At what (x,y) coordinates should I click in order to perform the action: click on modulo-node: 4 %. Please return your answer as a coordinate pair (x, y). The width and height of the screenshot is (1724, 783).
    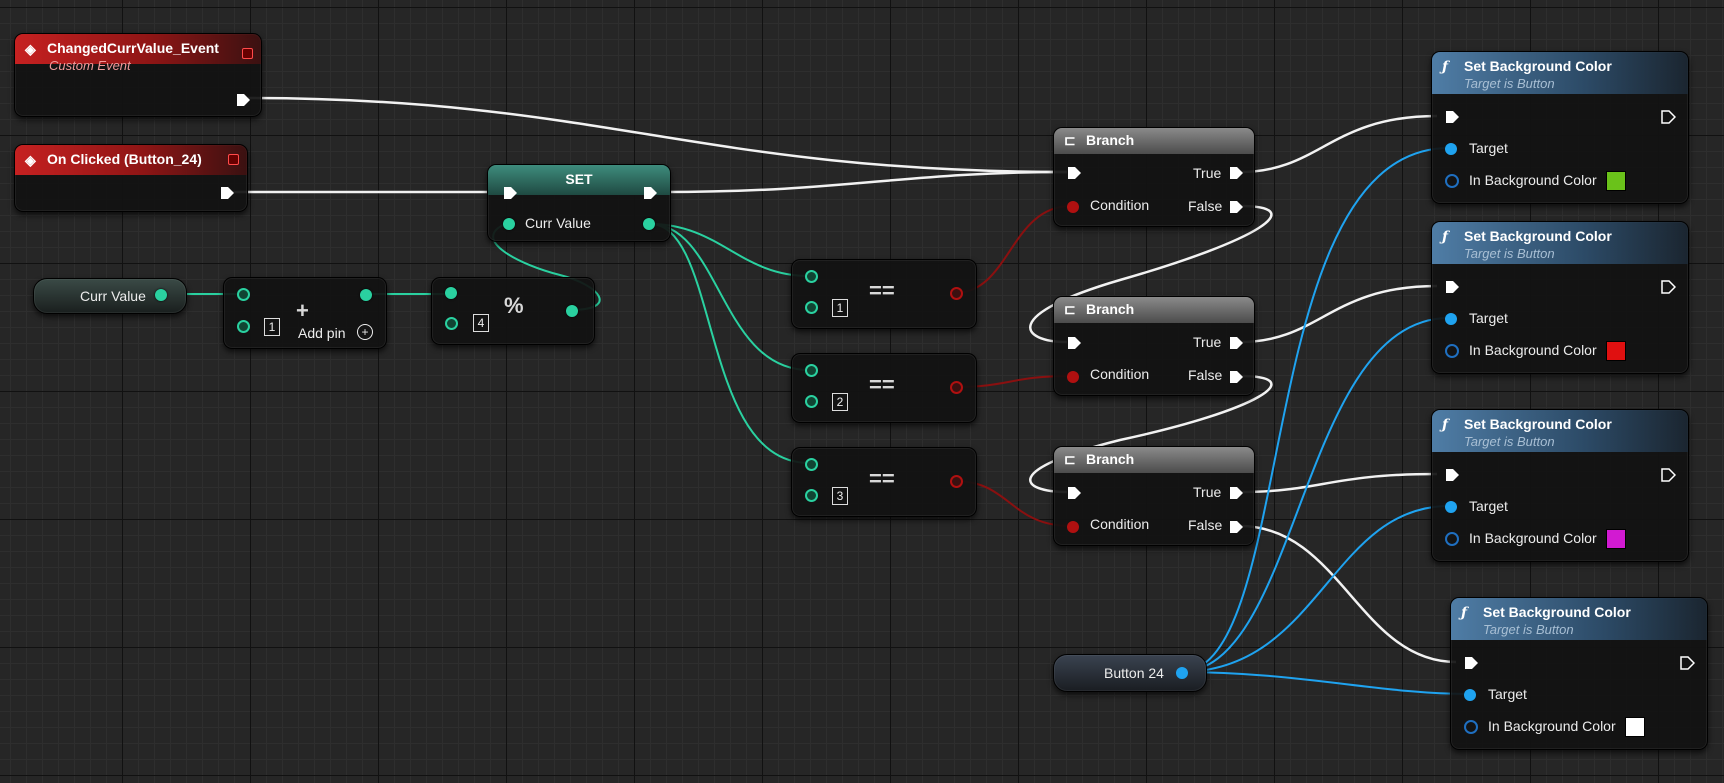
    Looking at the image, I should click on (513, 311).